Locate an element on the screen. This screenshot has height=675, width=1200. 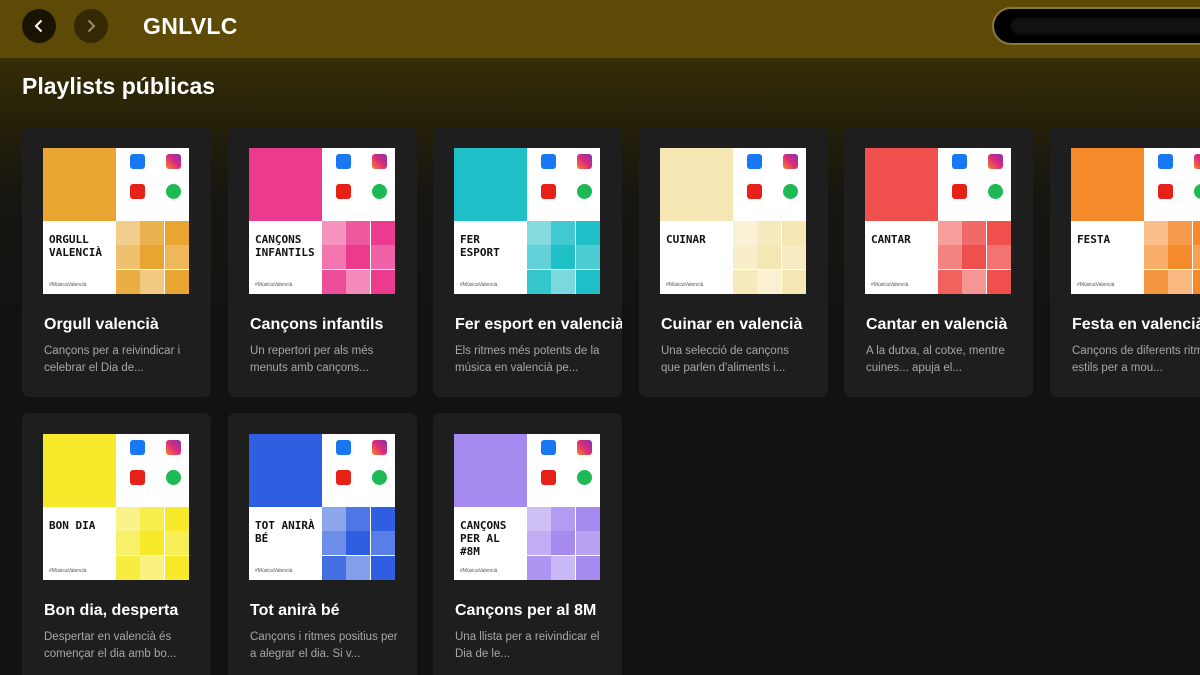
playlist-cover-image: CANTAR #MúsicaValencià is located at coordinates (938, 221).